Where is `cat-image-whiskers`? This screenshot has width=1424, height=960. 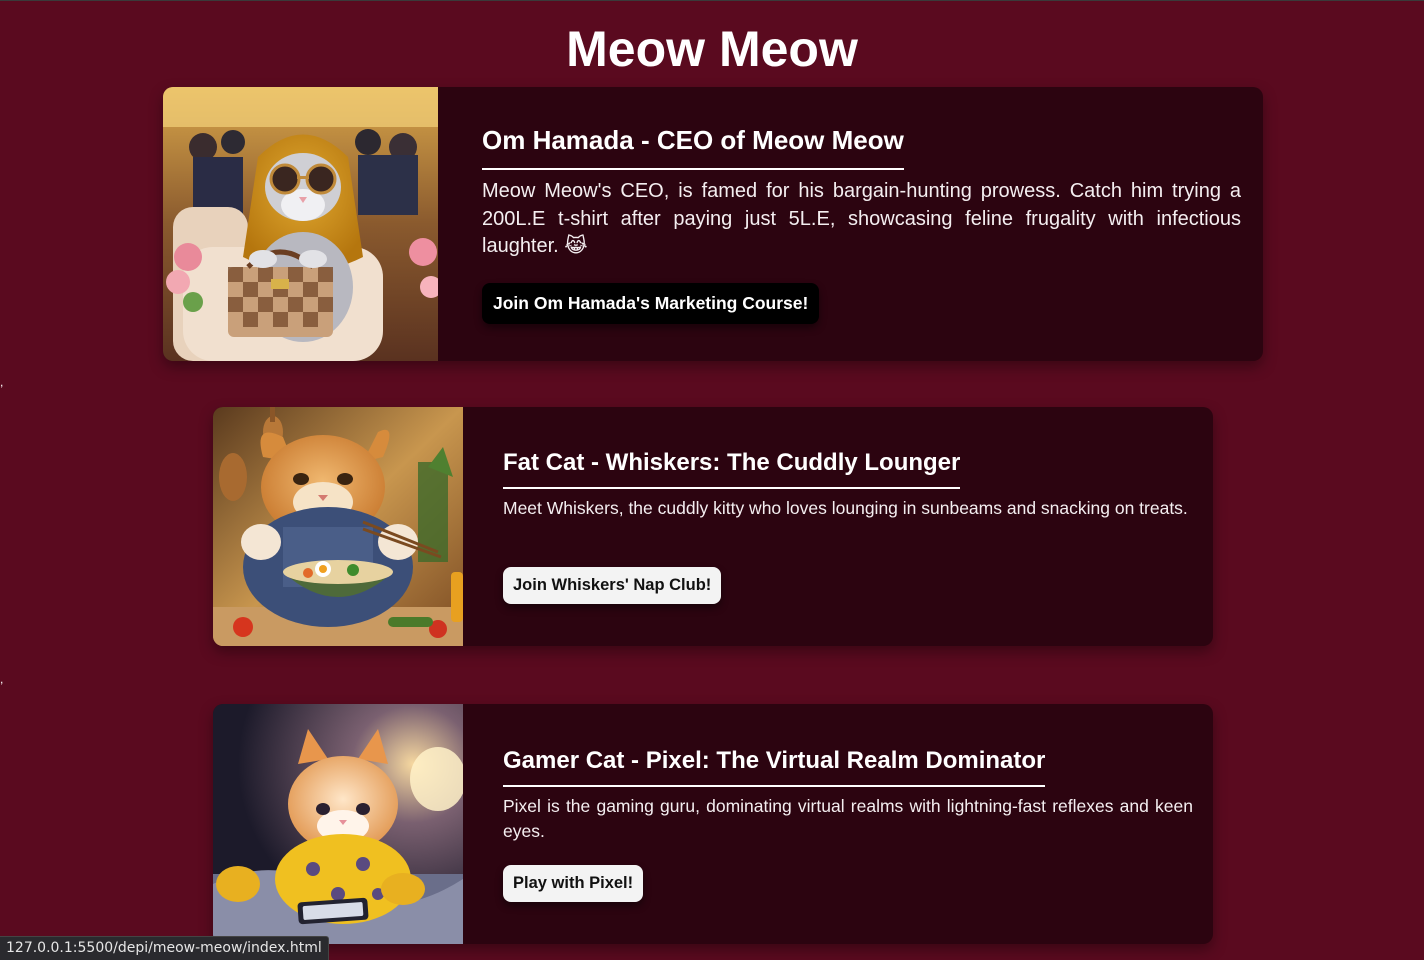 cat-image-whiskers is located at coordinates (338, 526).